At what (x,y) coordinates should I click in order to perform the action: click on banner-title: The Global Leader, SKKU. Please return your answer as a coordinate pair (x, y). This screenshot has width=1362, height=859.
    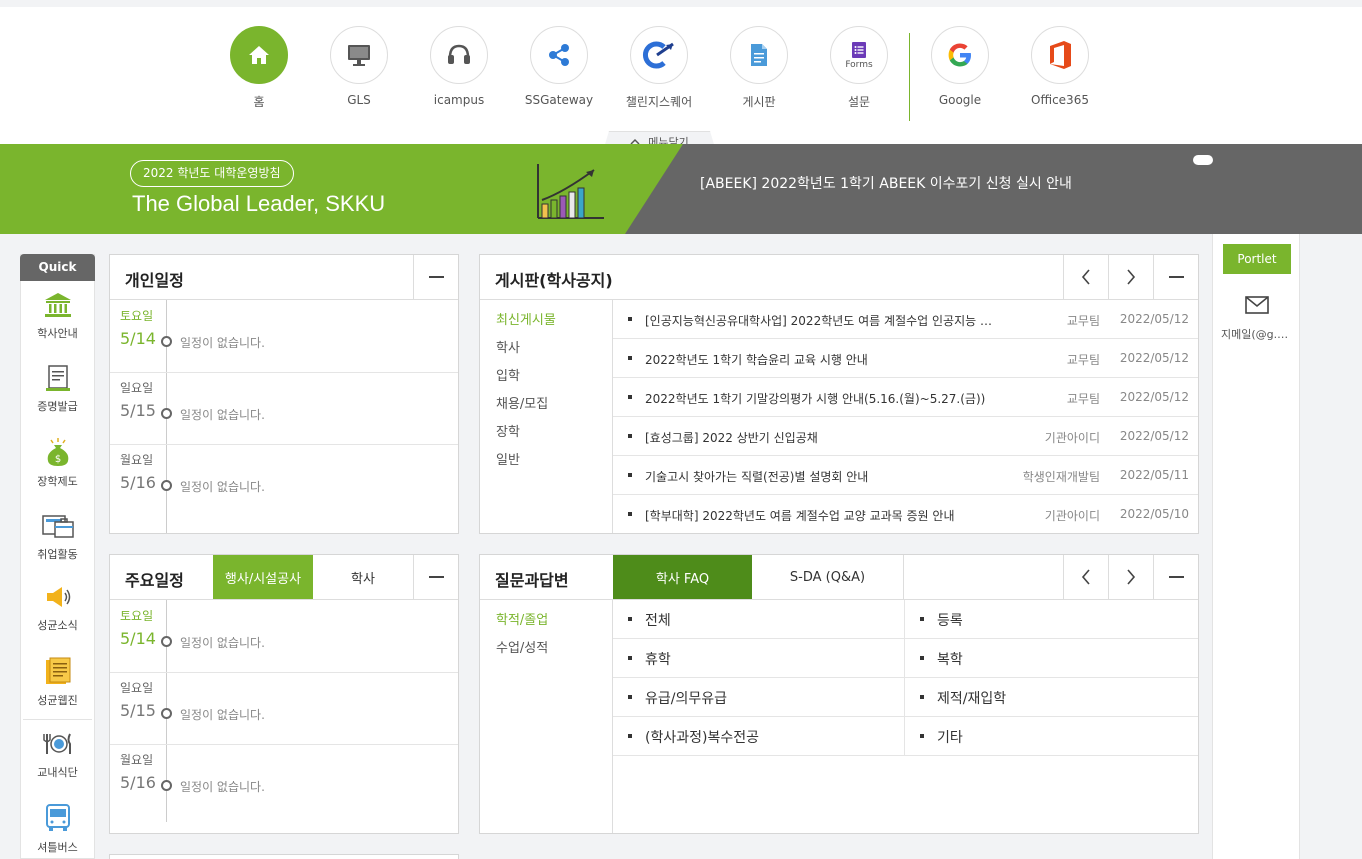
    Looking at the image, I should click on (259, 203).